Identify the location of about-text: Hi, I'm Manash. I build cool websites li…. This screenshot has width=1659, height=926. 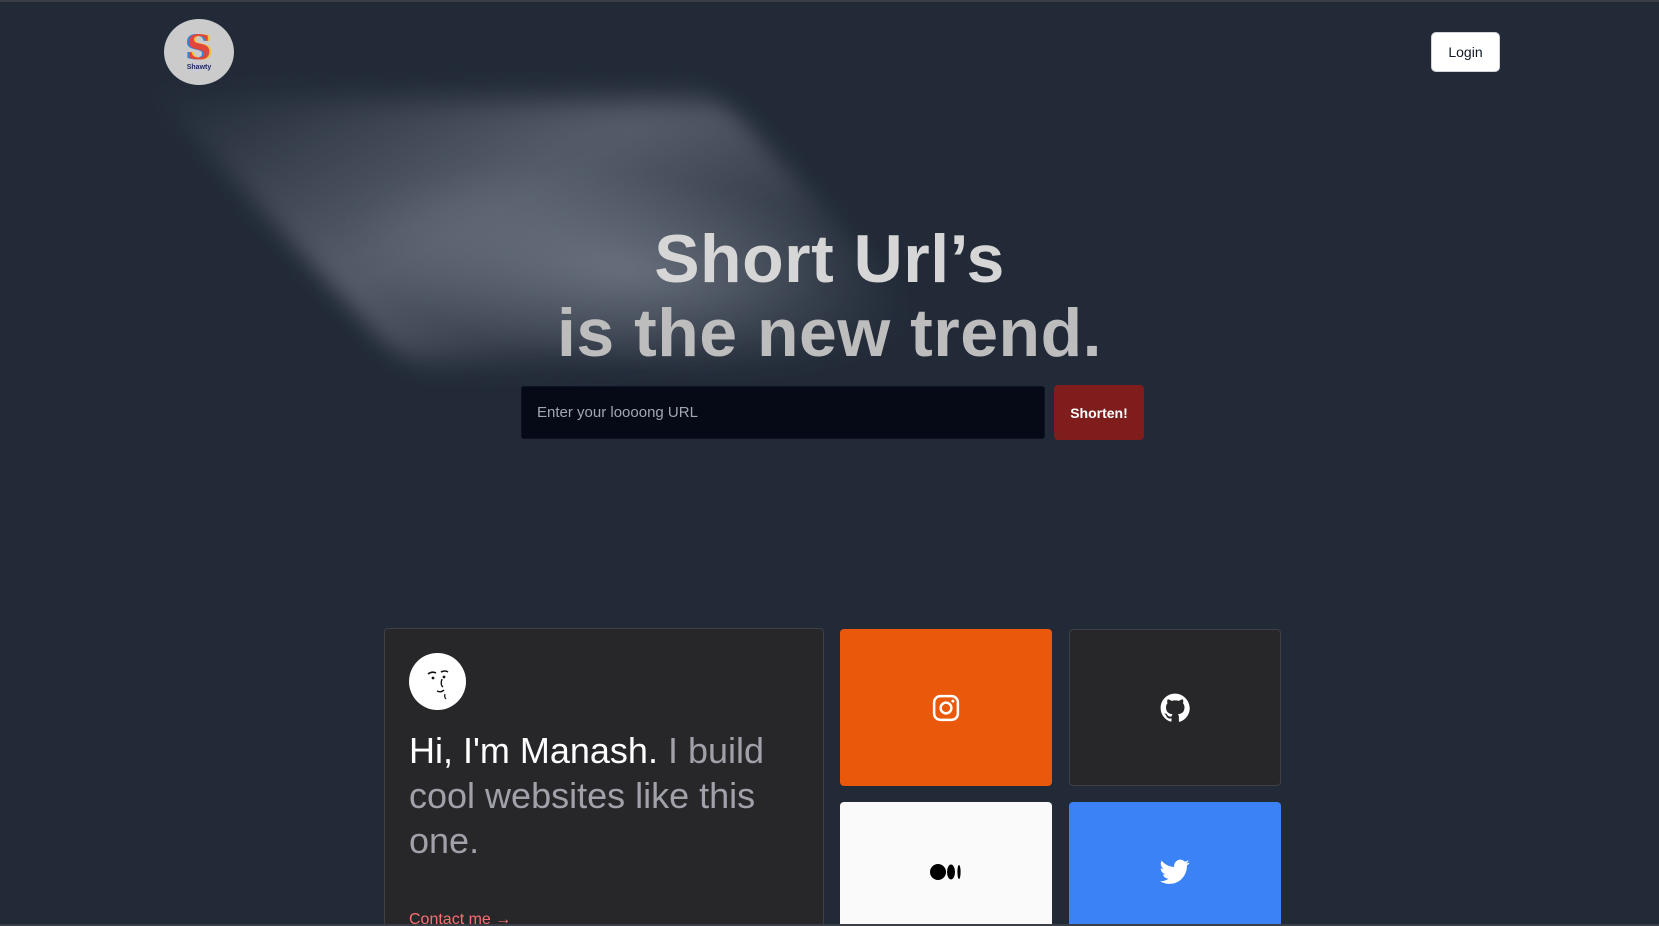
(604, 795).